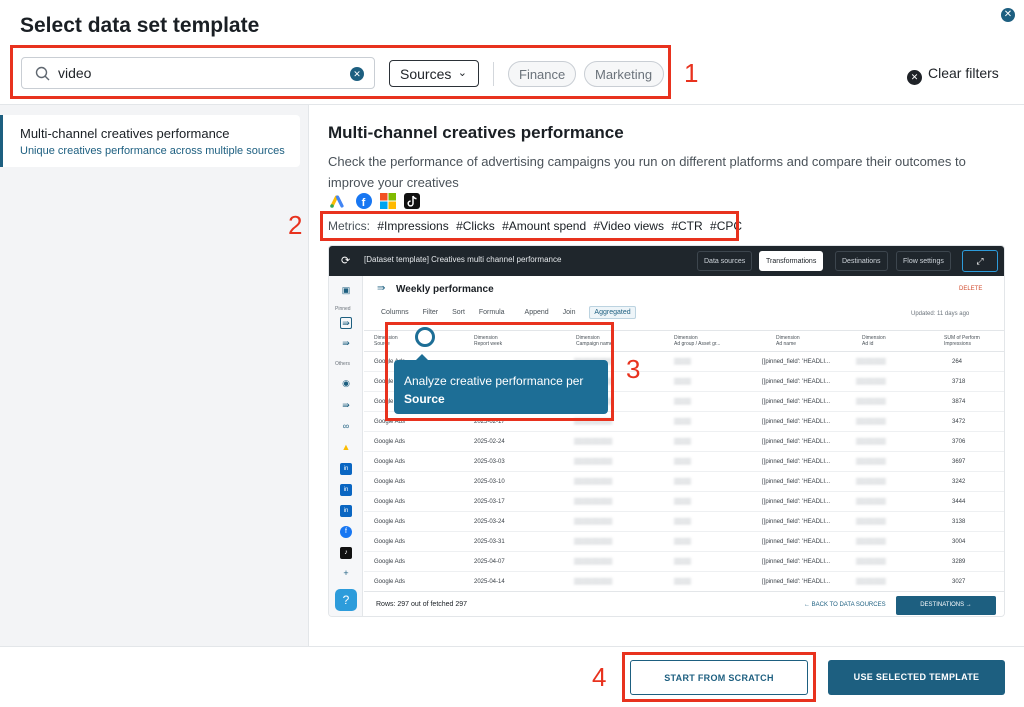 This screenshot has width=1024, height=707. Describe the element at coordinates (980, 261) in the screenshot. I see `expand-icon: ⤢` at that location.